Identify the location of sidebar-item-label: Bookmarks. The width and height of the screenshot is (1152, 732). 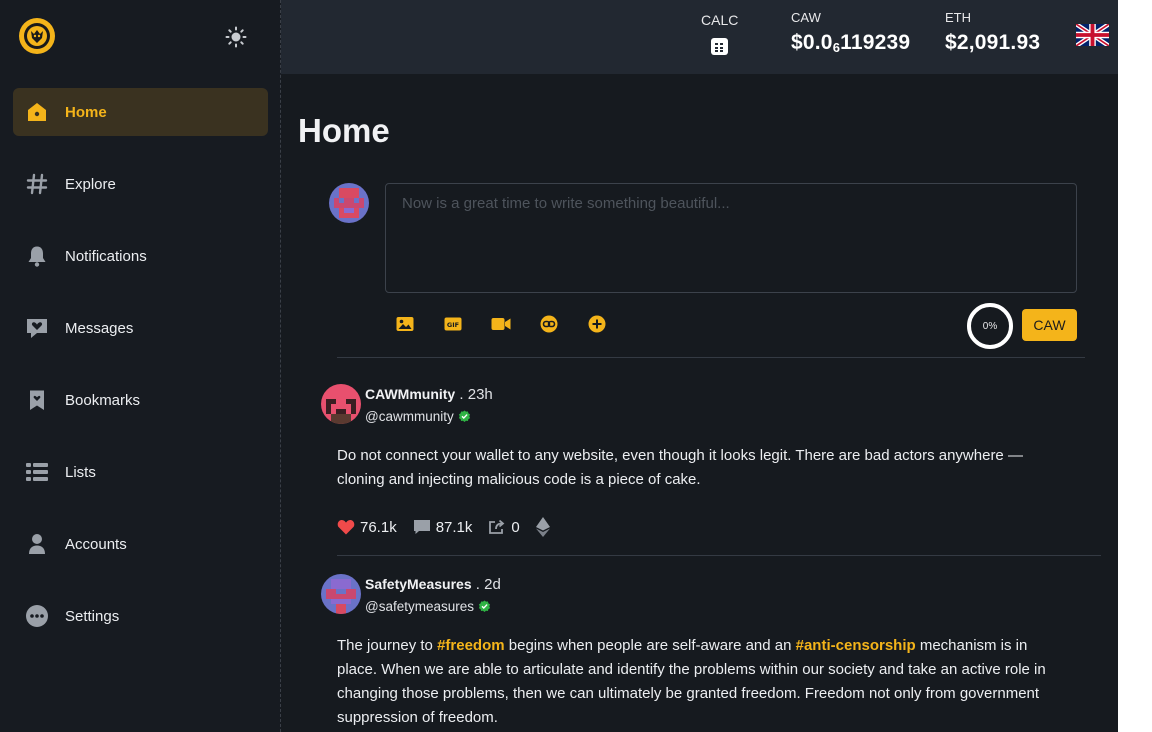
(103, 400).